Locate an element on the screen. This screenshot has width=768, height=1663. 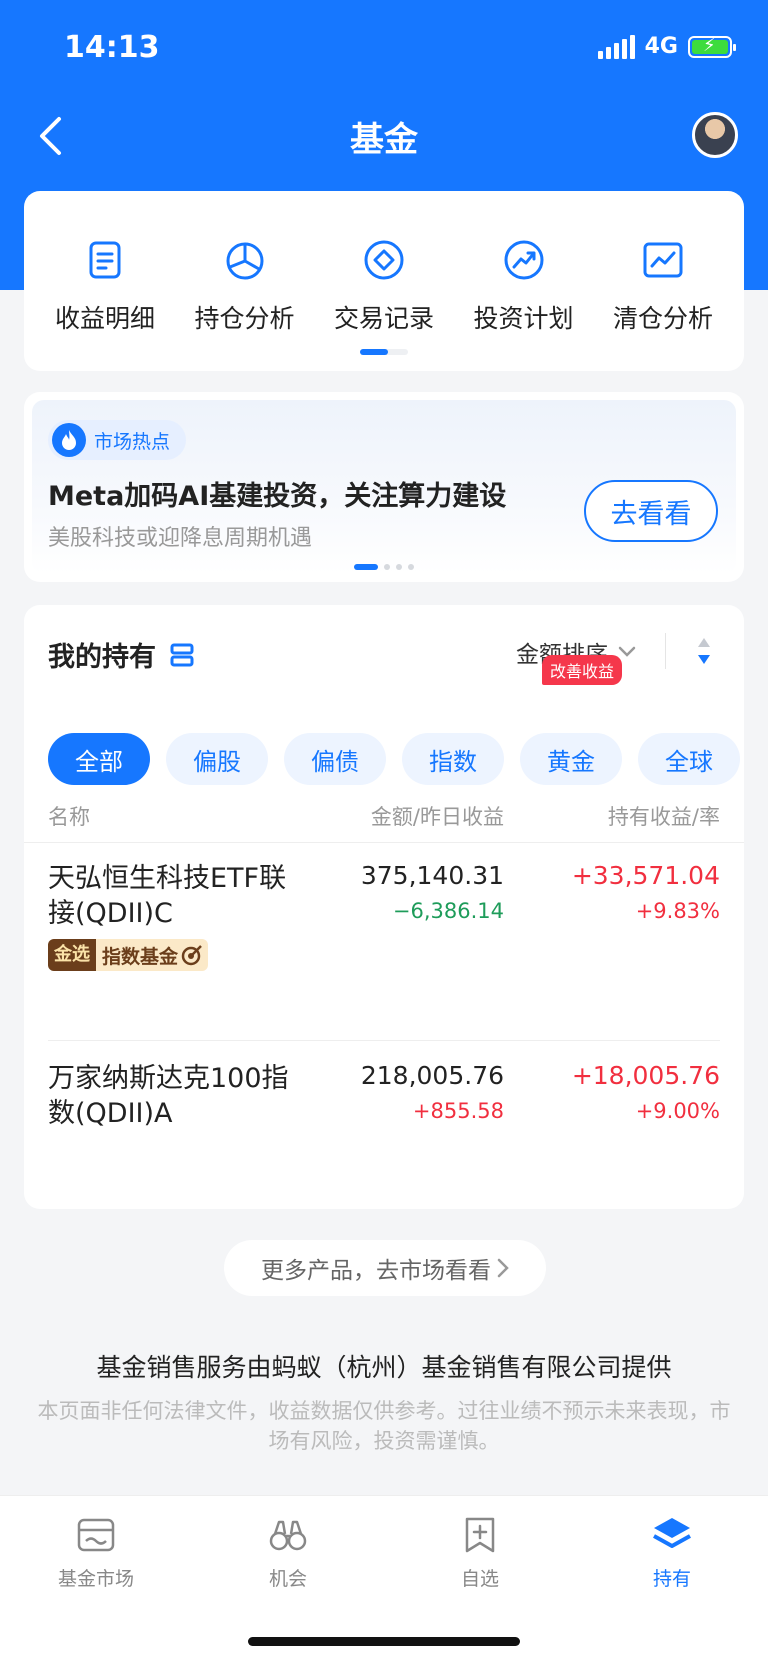
category-chips: 全部 偏股 偏债 指数 黄金 全球 is located at coordinates (396, 757).